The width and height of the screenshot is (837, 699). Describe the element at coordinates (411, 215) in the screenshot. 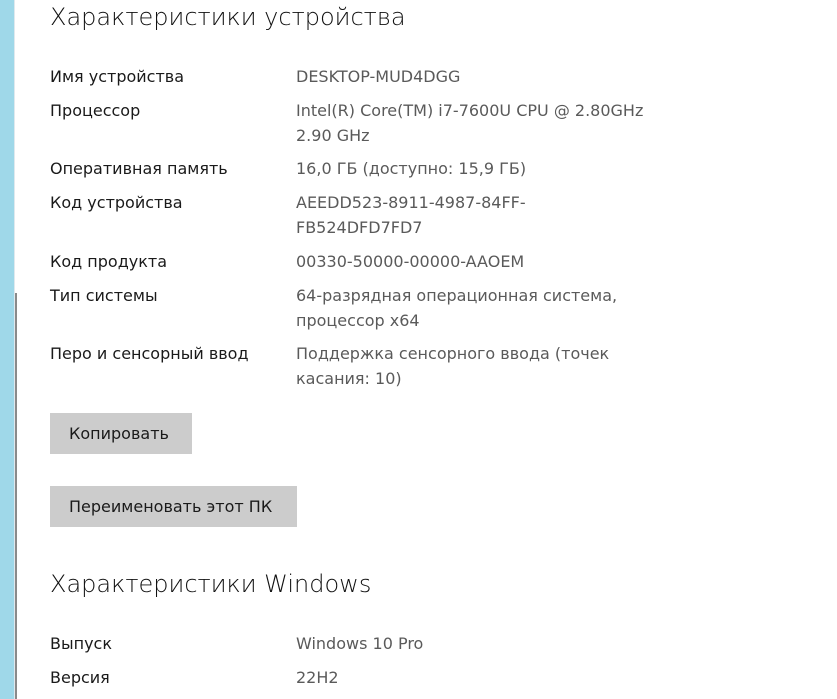

I see `spec-value: AEEDD523-8911-4987-84FF- FB524DFD7FD7` at that location.